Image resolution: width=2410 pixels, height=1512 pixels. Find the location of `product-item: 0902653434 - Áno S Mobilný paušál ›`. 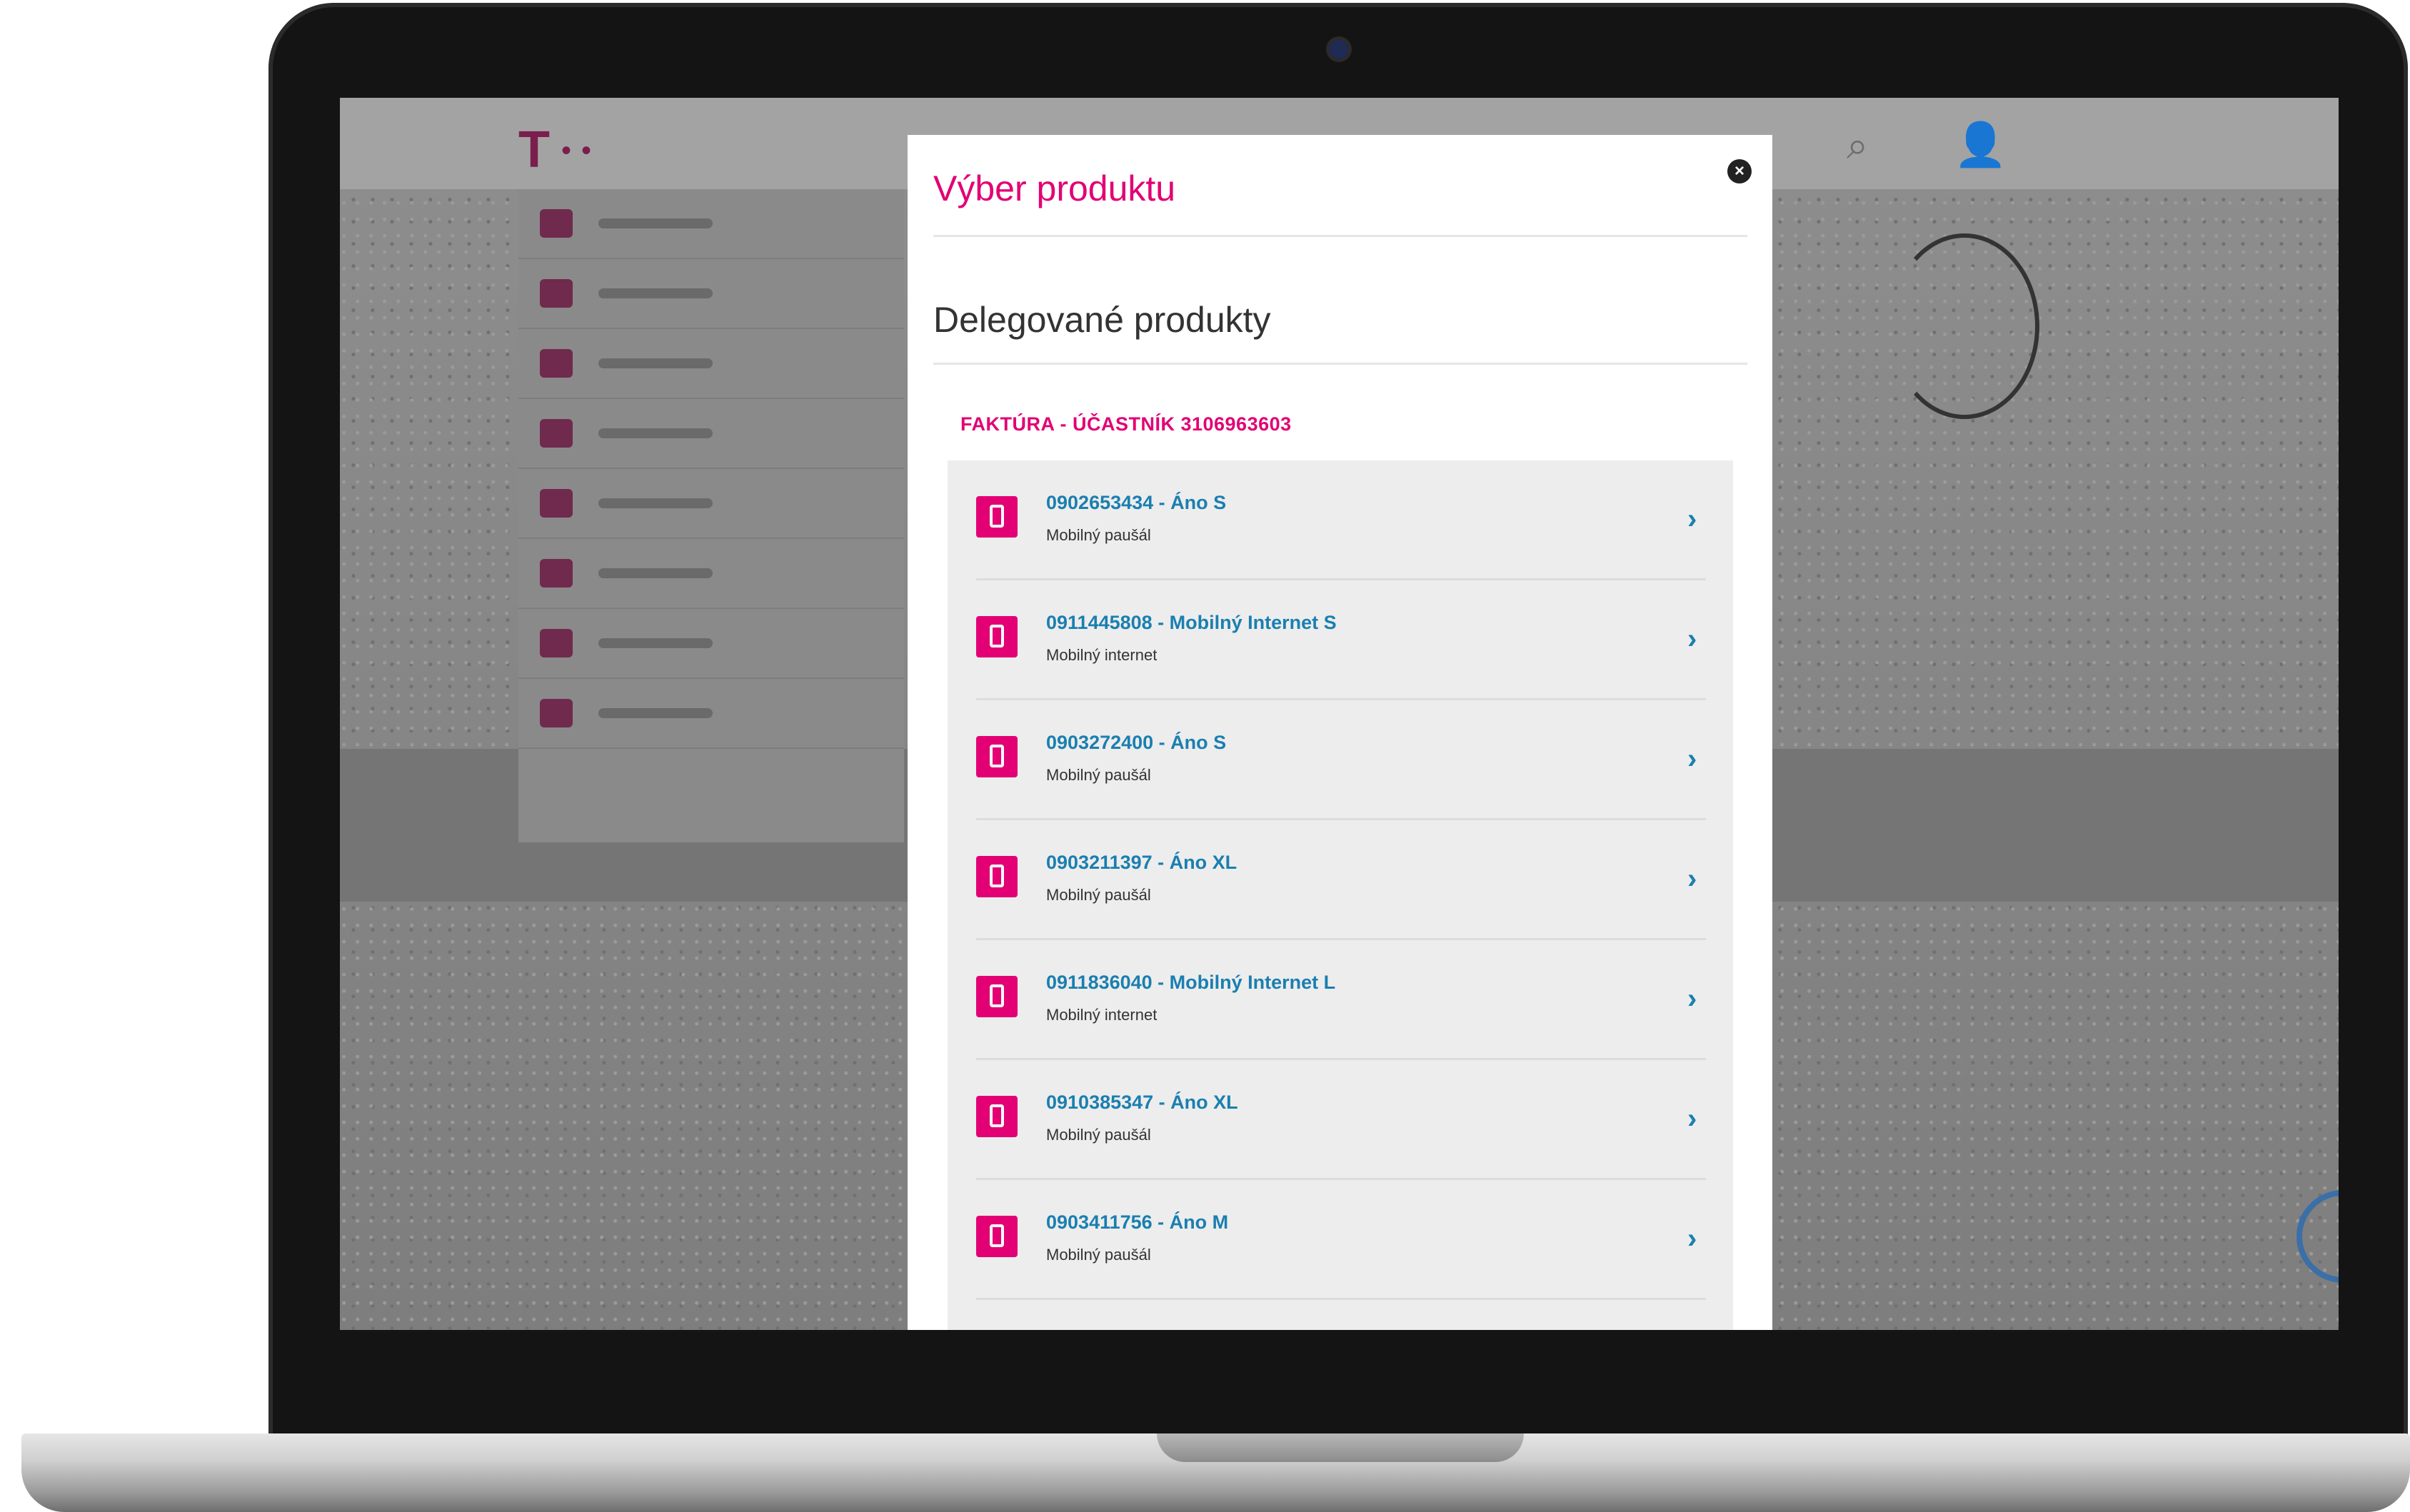

product-item: 0902653434 - Áno S Mobilný paušál › is located at coordinates (1341, 520).